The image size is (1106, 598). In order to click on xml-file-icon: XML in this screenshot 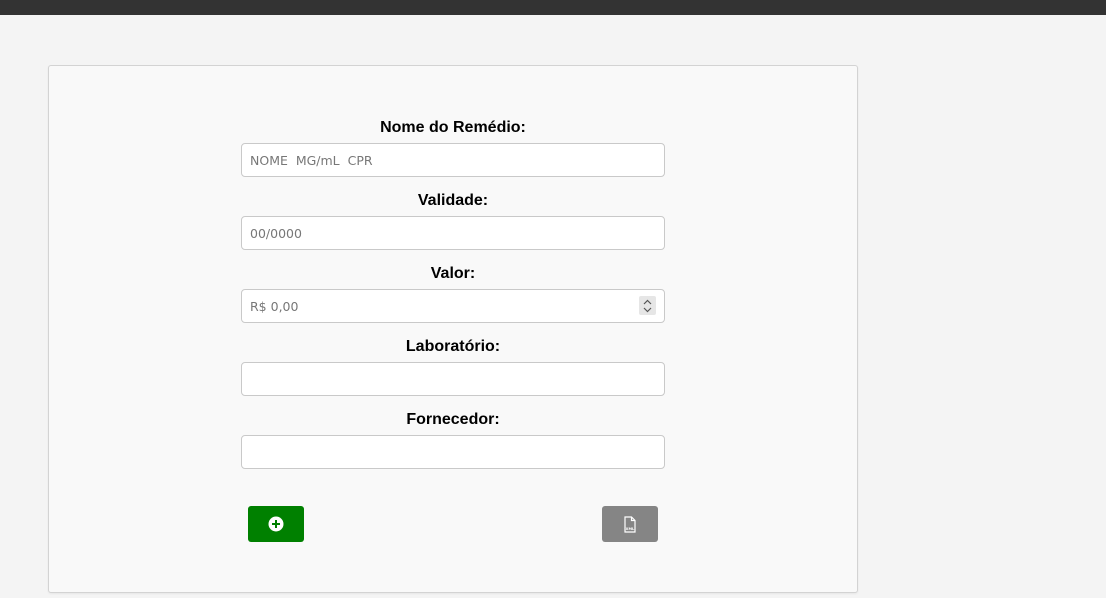, I will do `click(630, 524)`.